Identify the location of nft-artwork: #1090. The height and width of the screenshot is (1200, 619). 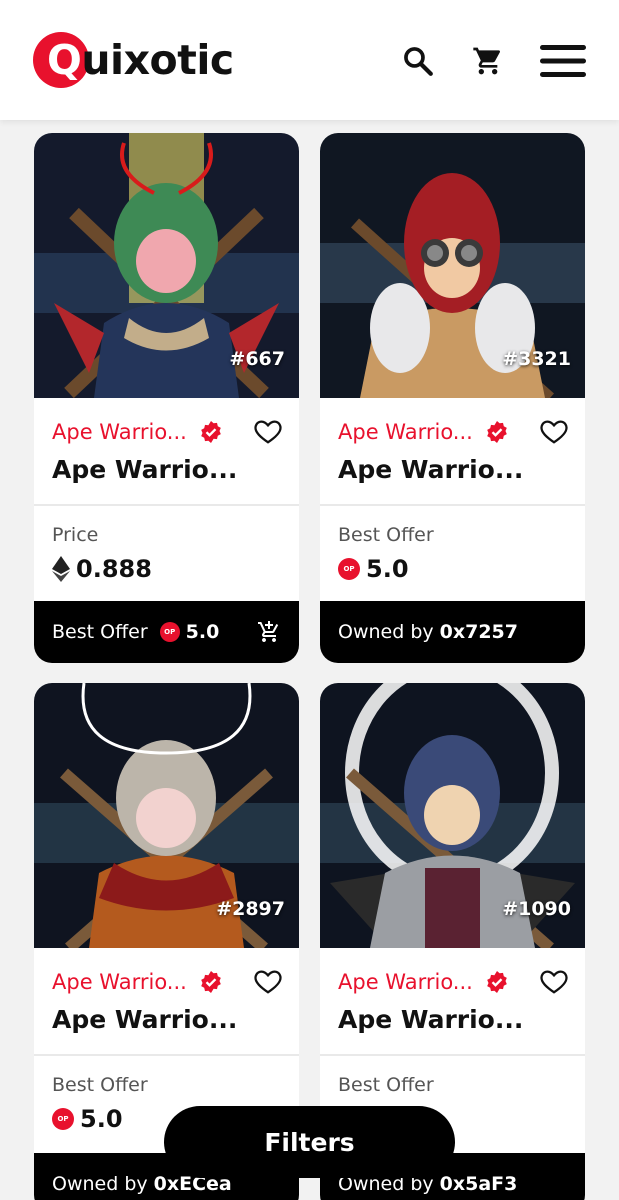
(452, 815).